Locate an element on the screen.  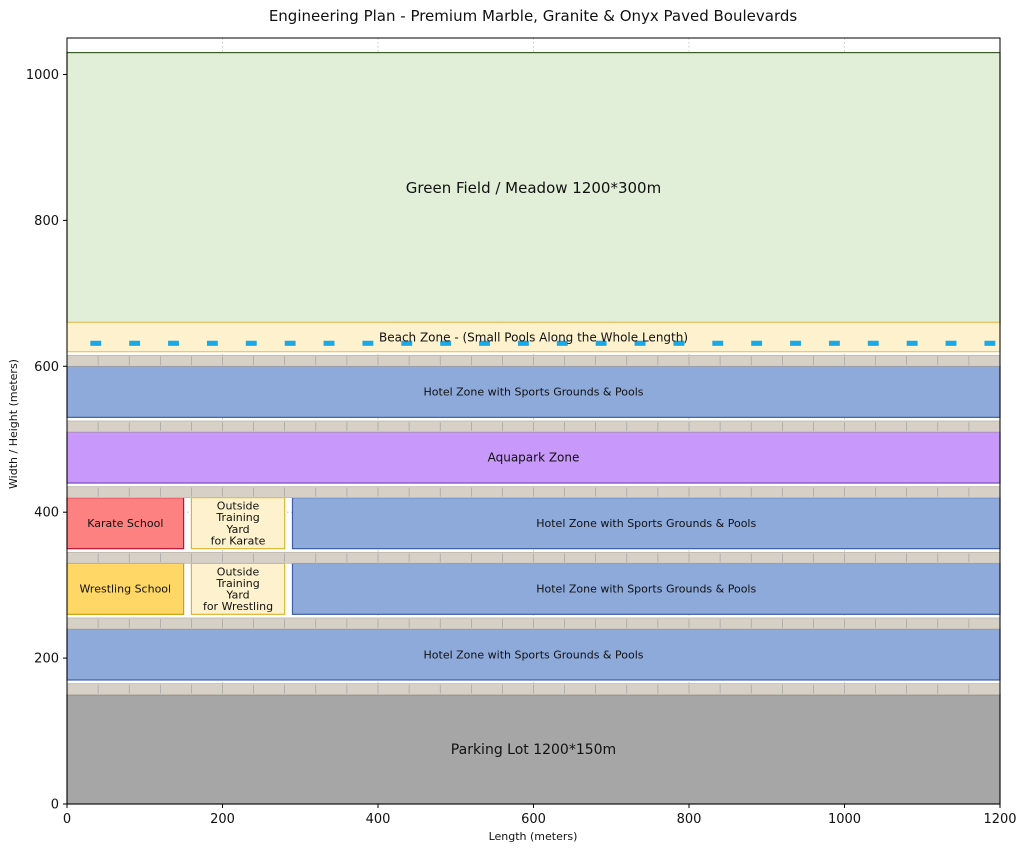
x-tick-label: 1200 is located at coordinates (999, 819).